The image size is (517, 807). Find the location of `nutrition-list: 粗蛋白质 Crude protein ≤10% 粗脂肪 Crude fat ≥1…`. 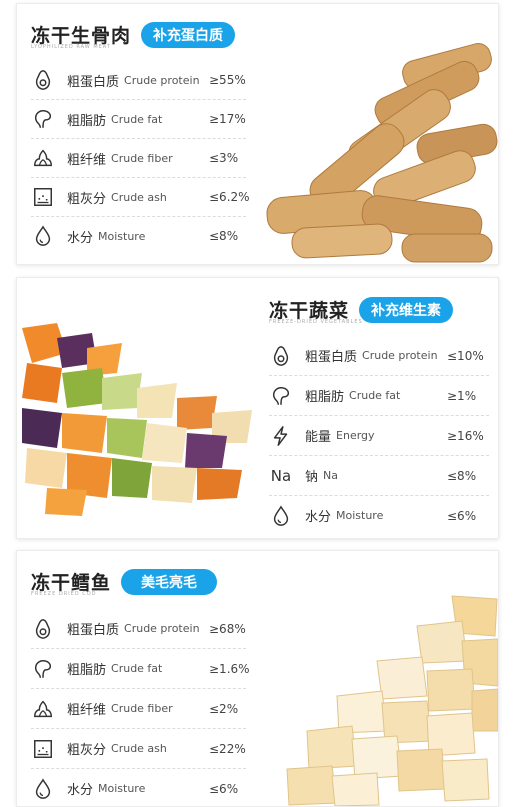

nutrition-list: 粗蛋白质 Crude protein ≤10% 粗脂肪 Crude fat ≥1… is located at coordinates (379, 435).